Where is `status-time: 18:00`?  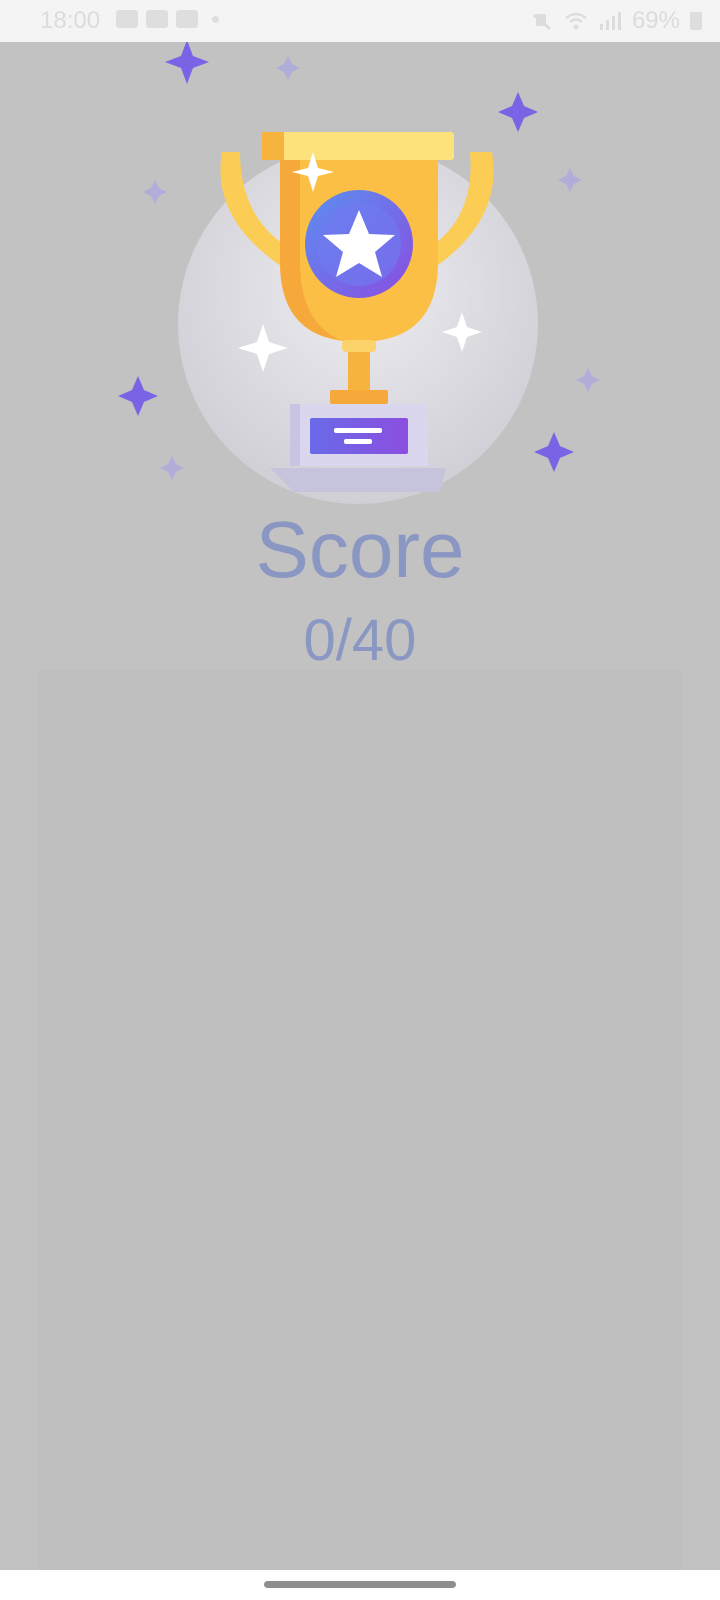 status-time: 18:00 is located at coordinates (70, 20).